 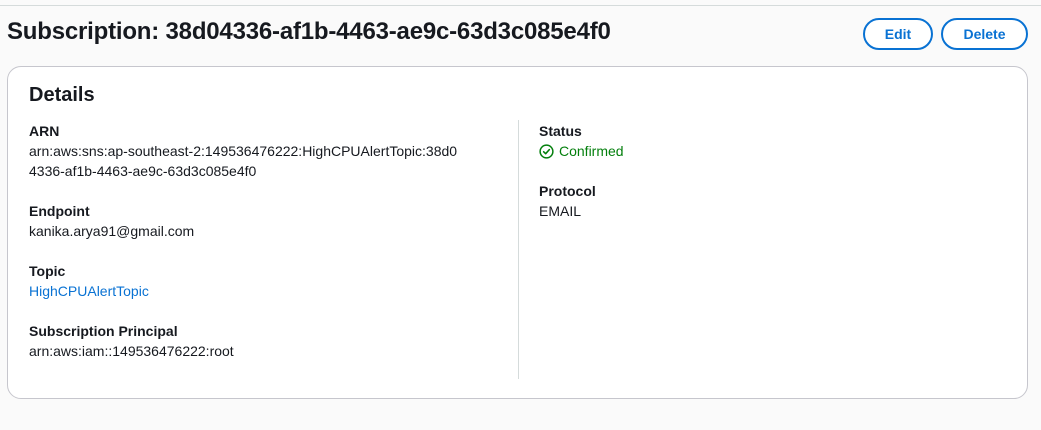 I want to click on delete-button: Delete, so click(x=984, y=34).